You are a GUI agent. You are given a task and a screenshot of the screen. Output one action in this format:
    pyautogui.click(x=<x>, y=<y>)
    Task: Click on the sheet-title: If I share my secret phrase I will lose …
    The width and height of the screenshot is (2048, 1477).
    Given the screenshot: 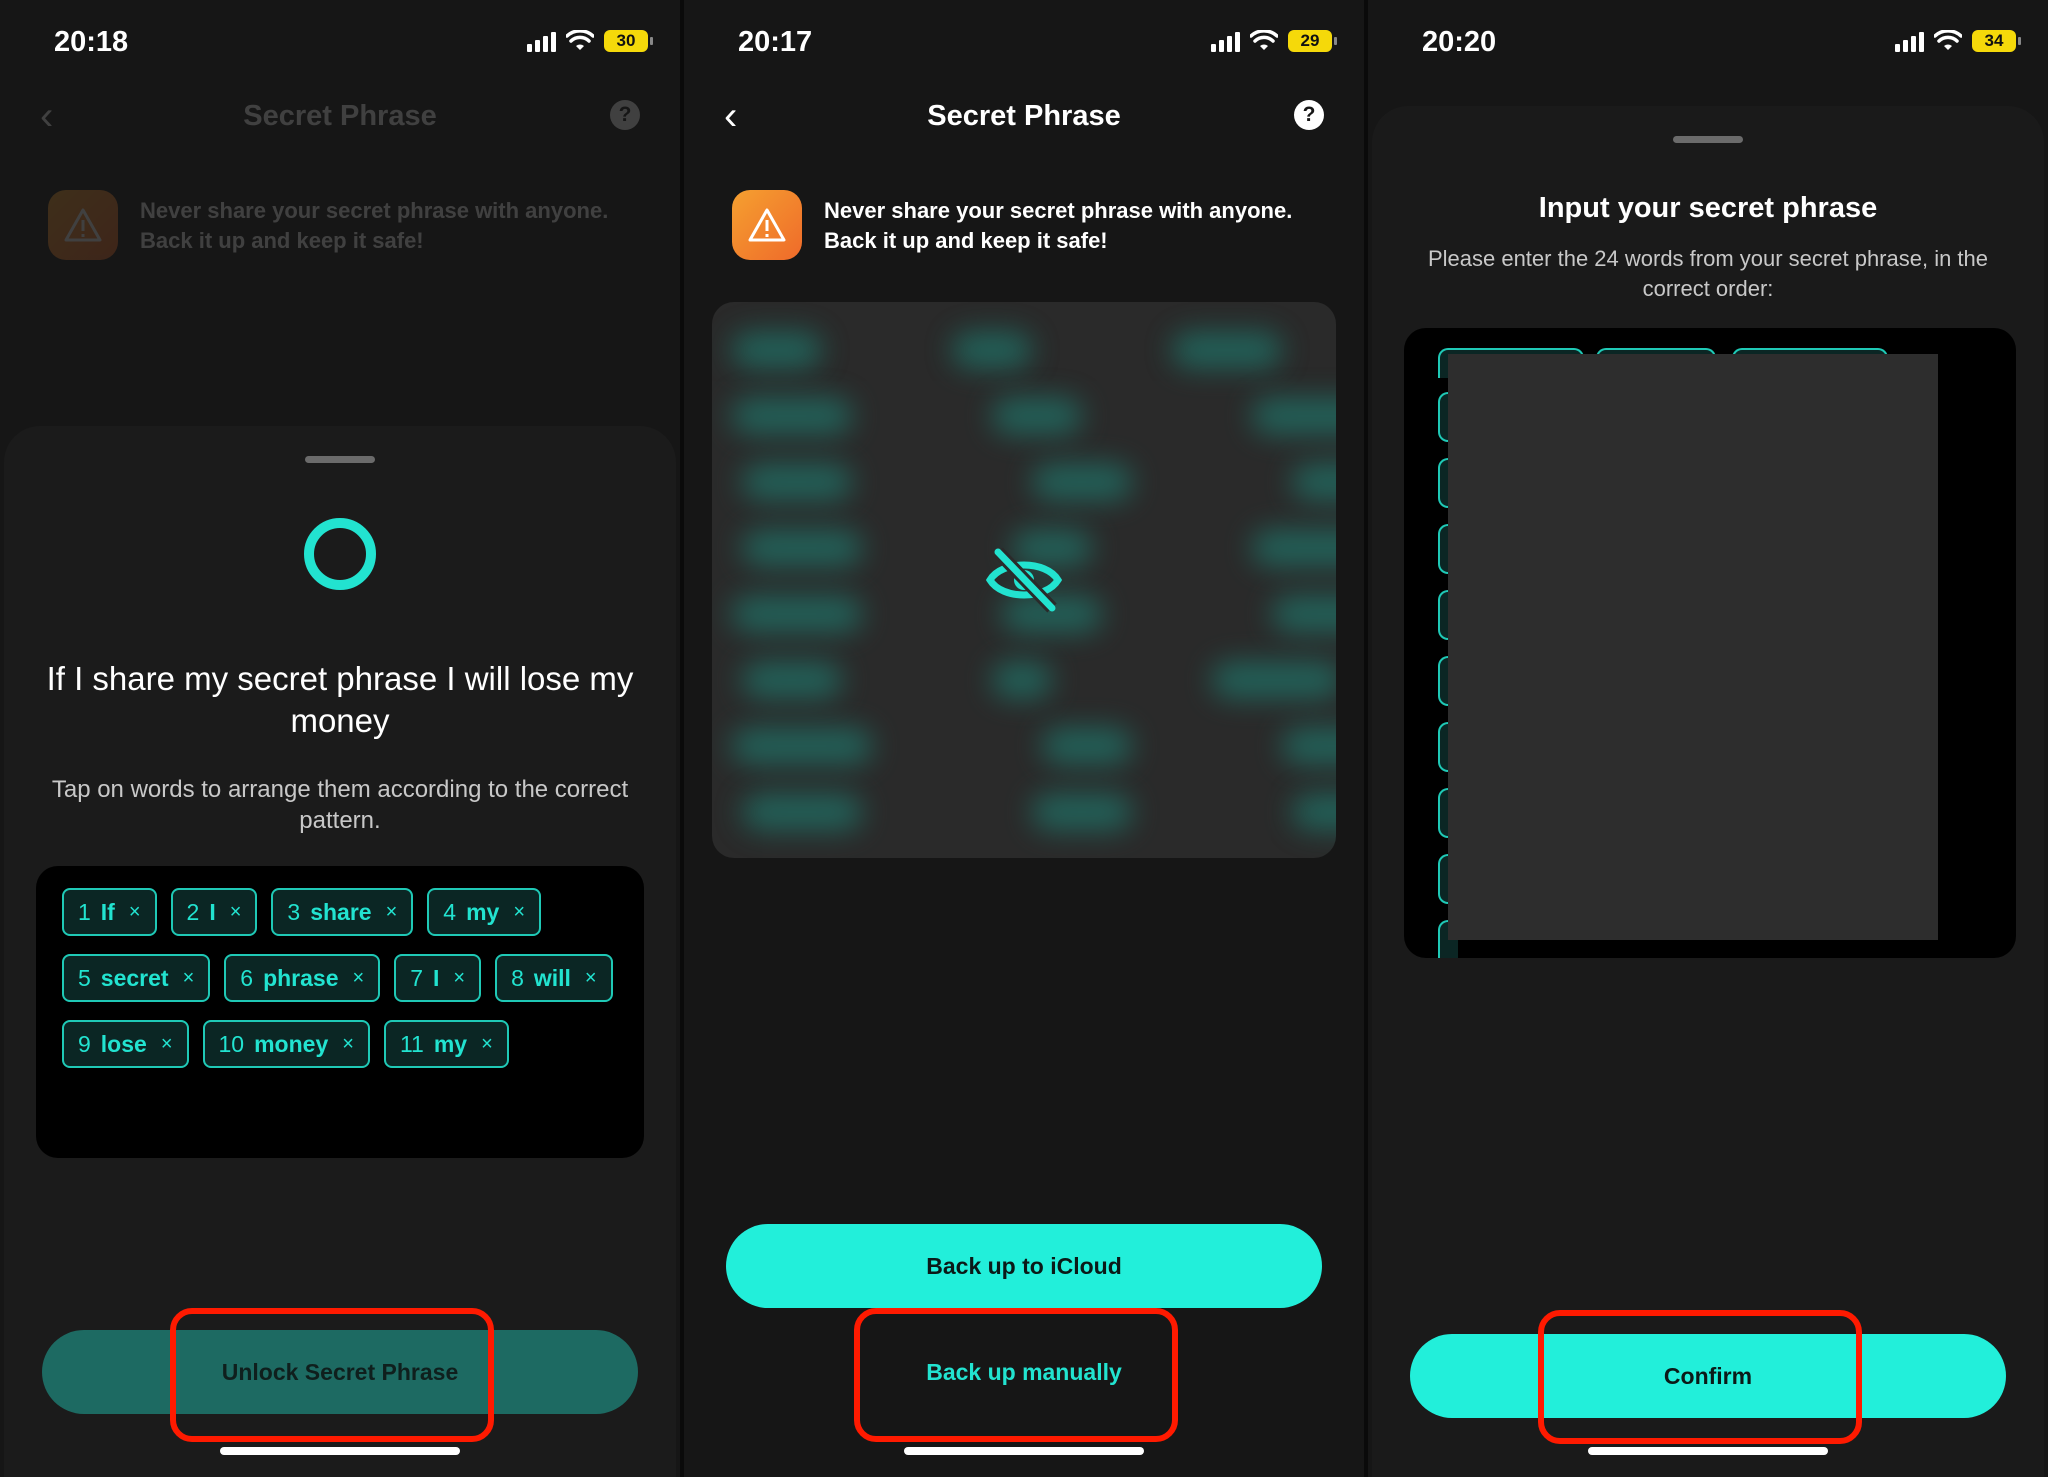 What is the action you would take?
    pyautogui.click(x=340, y=699)
    